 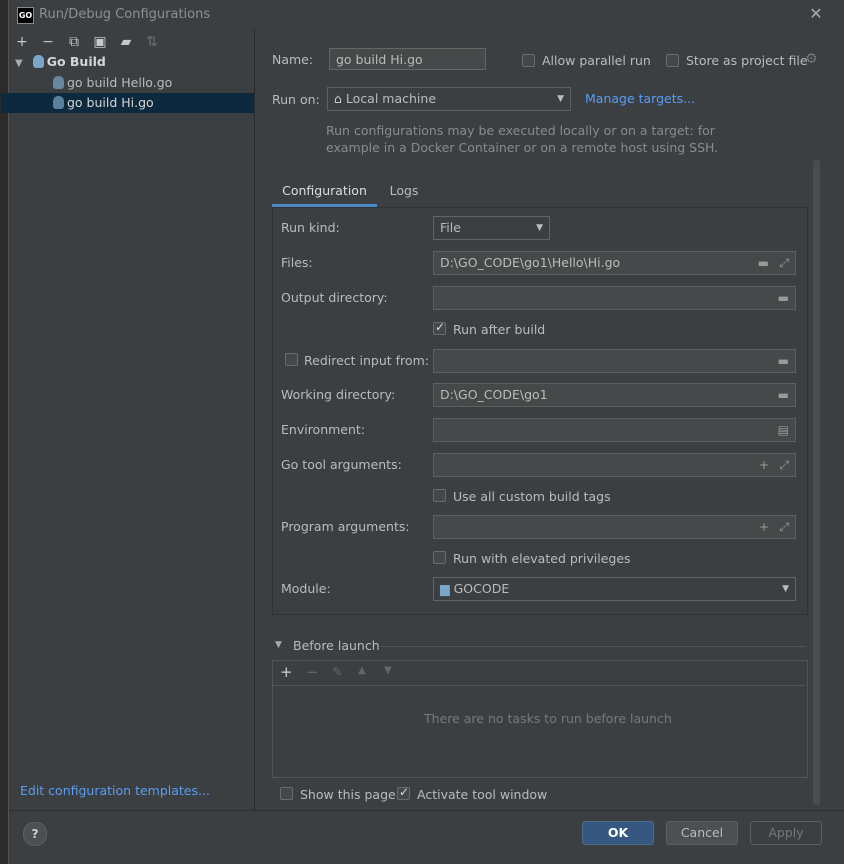 I want to click on program-args-input: + ⤢, so click(x=614, y=527).